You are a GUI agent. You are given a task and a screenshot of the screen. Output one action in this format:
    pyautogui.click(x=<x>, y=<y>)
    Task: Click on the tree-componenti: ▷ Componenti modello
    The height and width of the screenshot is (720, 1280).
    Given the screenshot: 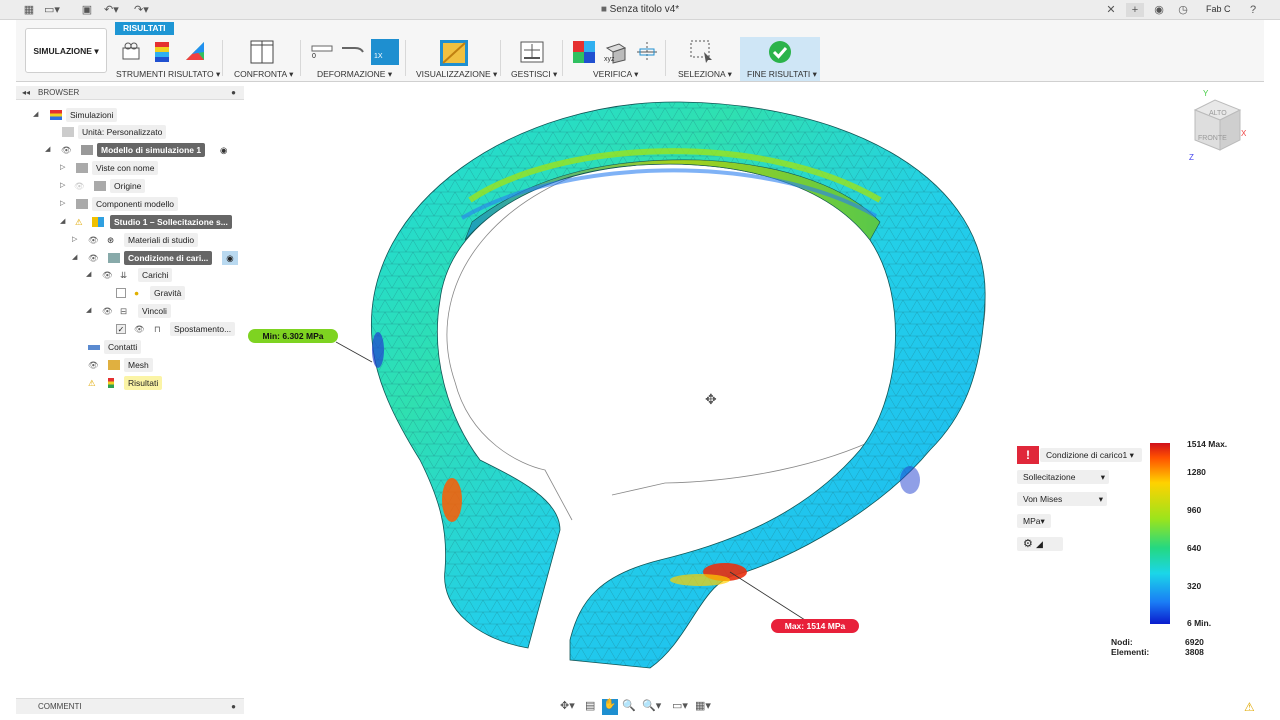 What is the action you would take?
    pyautogui.click(x=118, y=204)
    